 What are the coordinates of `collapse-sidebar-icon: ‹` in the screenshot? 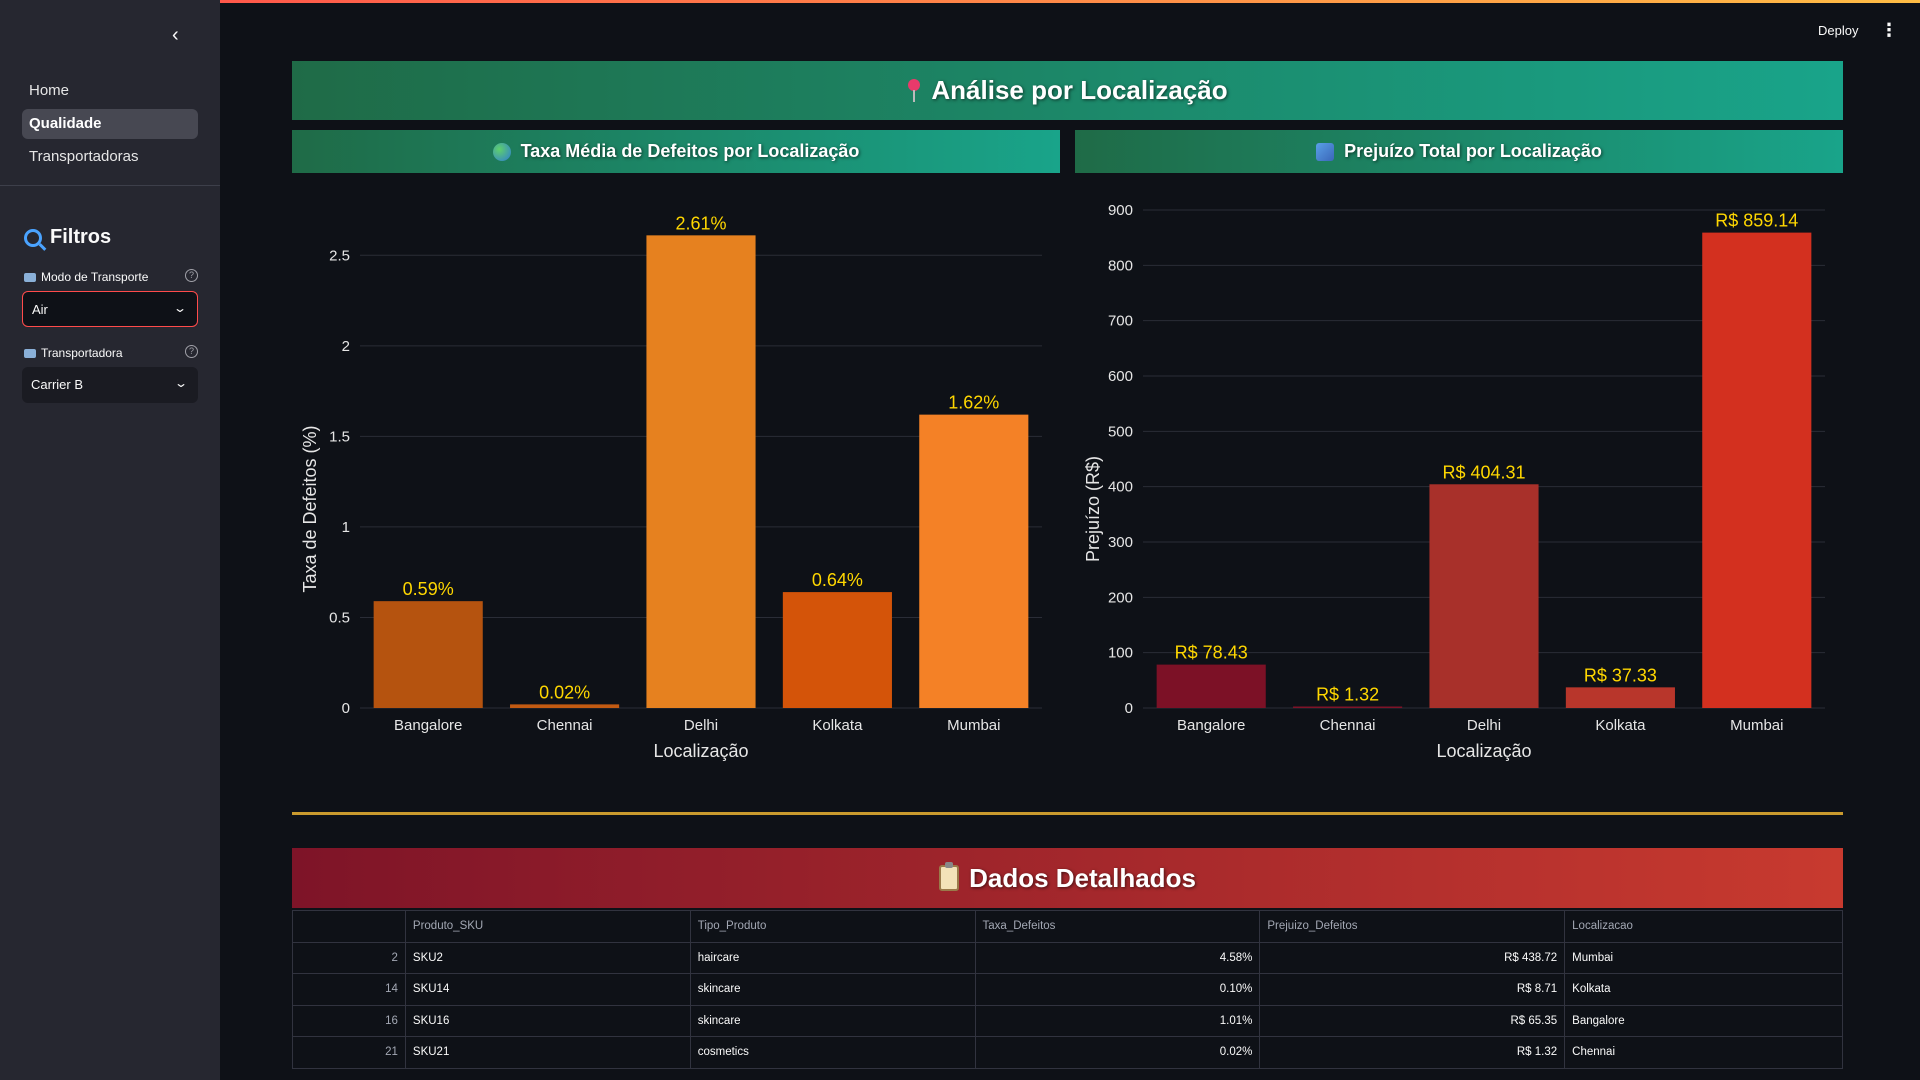 It's located at (182, 36).